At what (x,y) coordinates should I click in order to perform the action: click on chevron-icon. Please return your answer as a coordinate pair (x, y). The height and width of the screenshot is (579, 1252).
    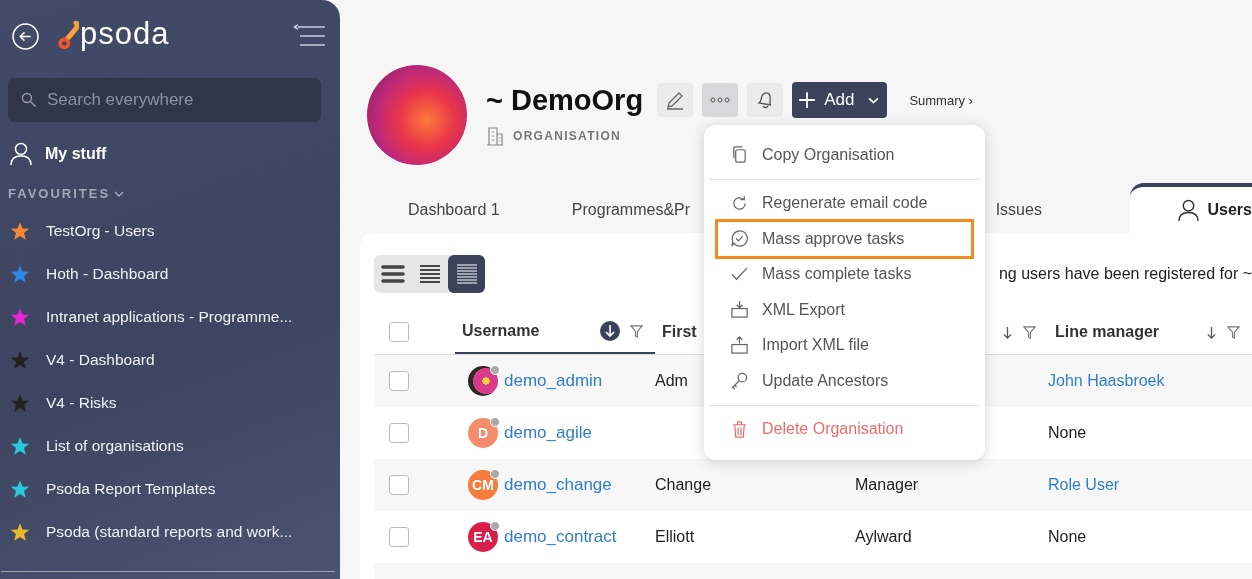
    Looking at the image, I should click on (119, 193).